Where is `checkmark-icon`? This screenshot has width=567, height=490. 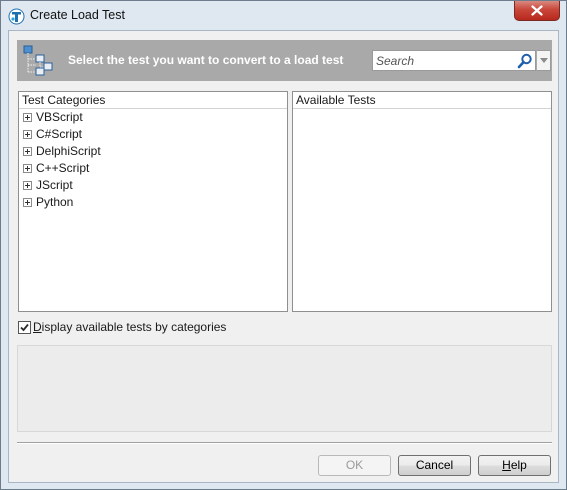 checkmark-icon is located at coordinates (24, 327).